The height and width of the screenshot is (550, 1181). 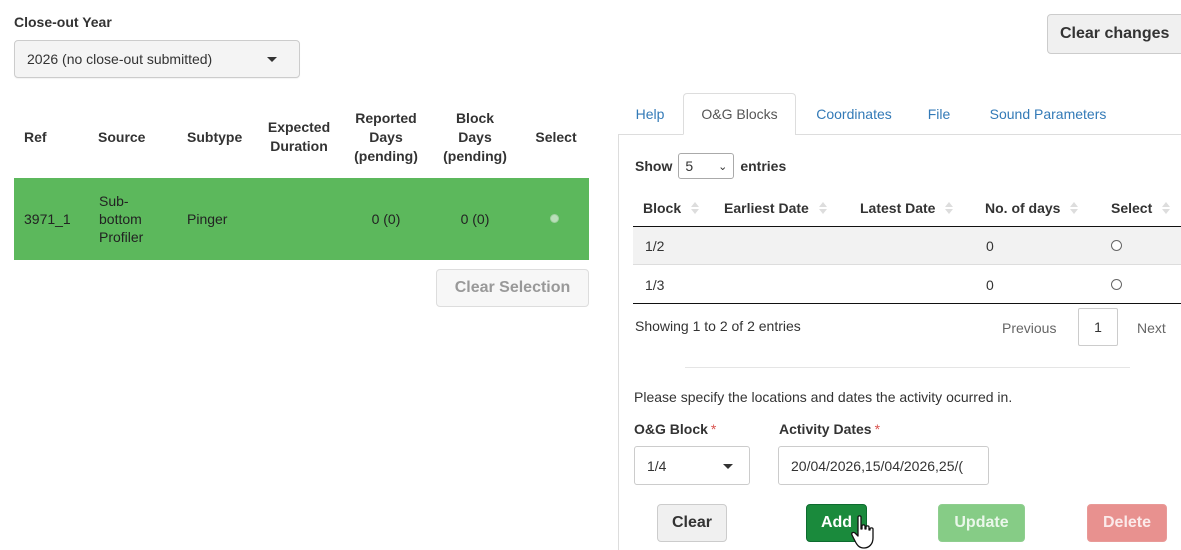 What do you see at coordinates (1048, 114) in the screenshot?
I see `tab-sound-parameters: Sound Parameters` at bounding box center [1048, 114].